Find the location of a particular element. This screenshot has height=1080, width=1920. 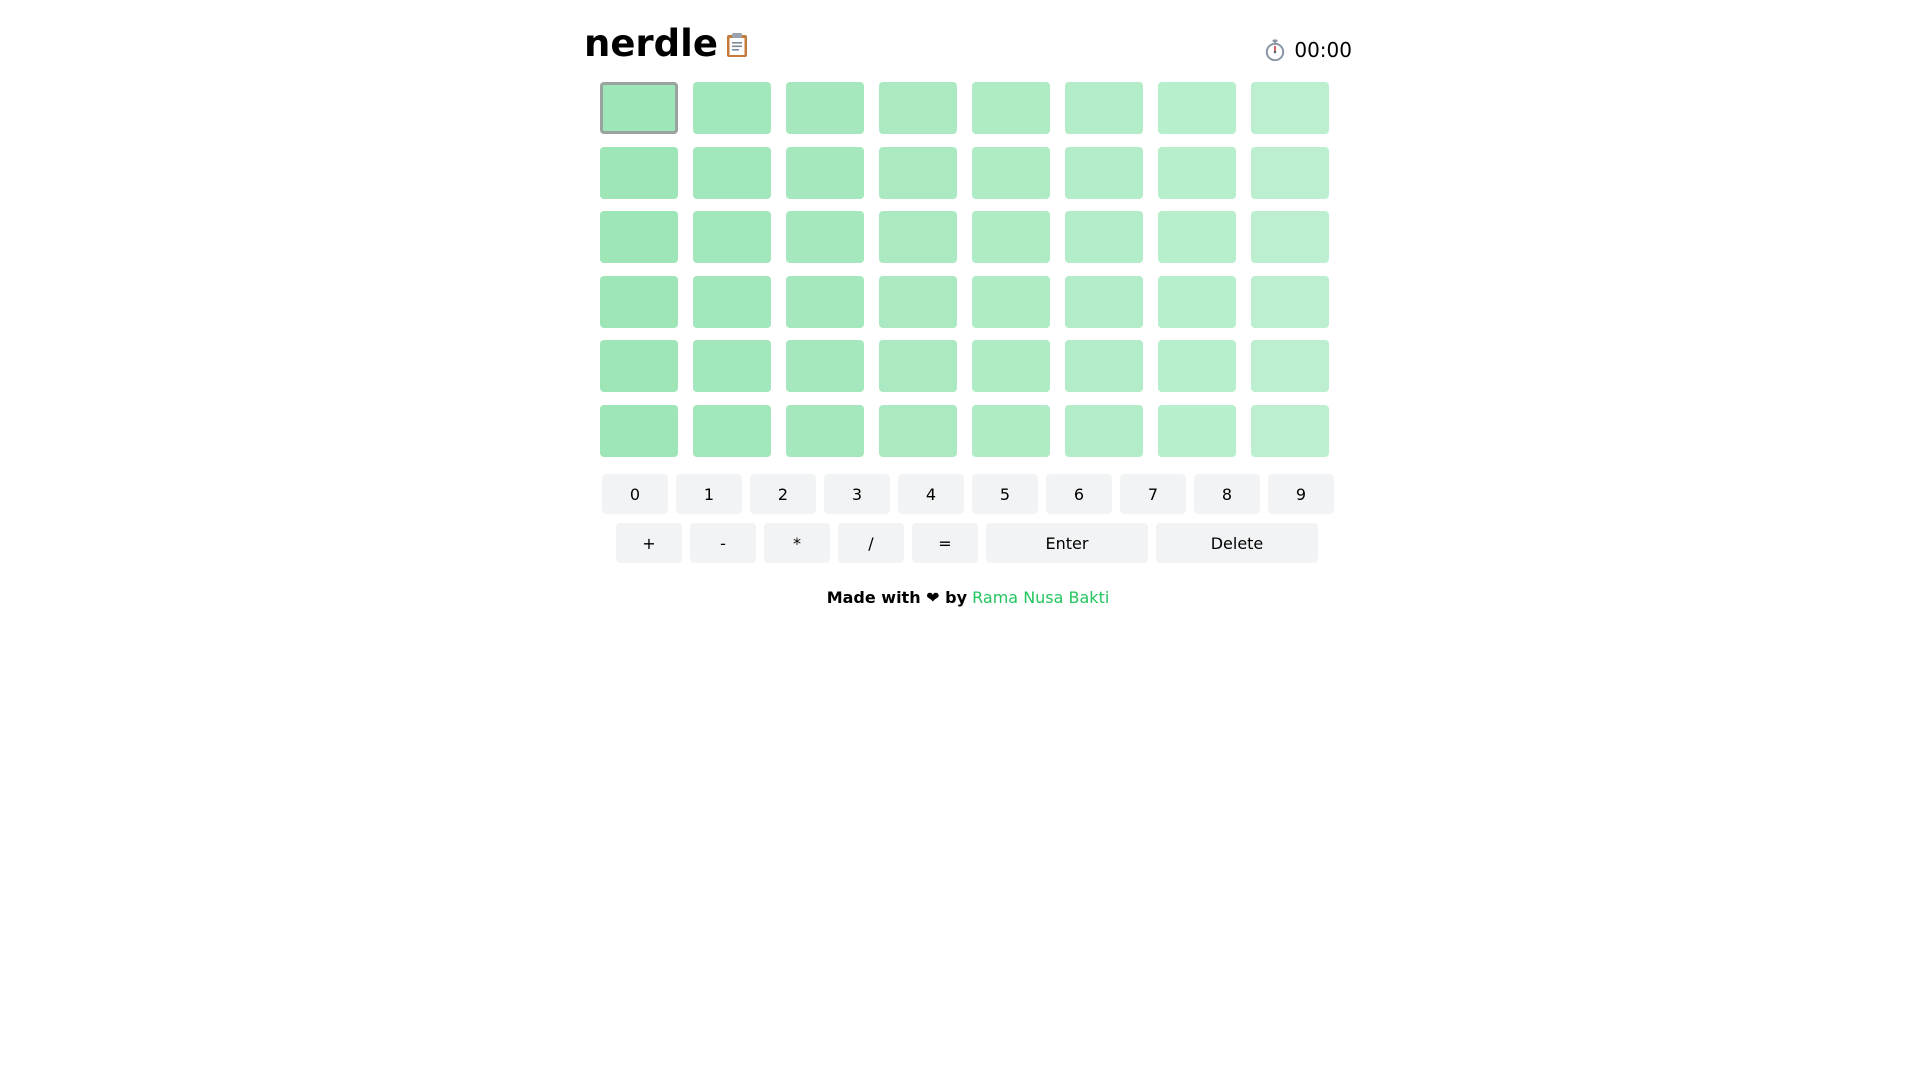

digit-keys: 0123456789 is located at coordinates (972, 494).